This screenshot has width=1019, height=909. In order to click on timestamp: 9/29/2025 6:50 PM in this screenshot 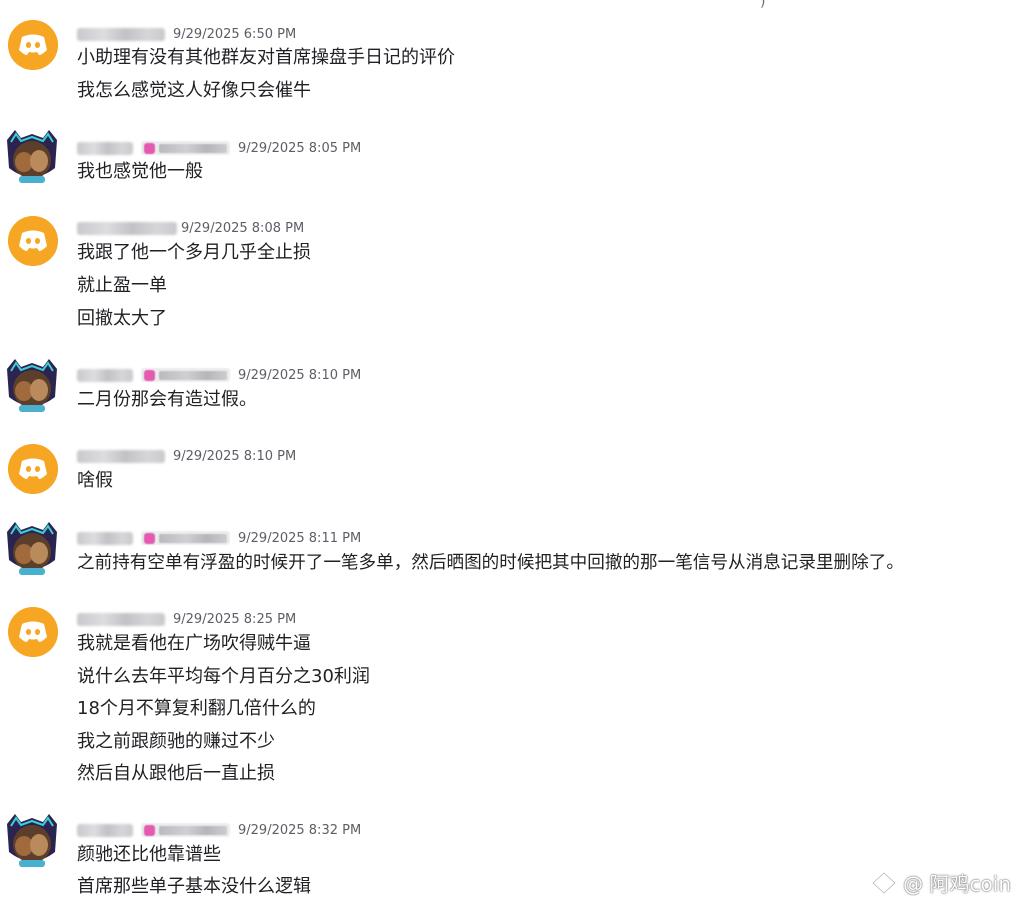, I will do `click(235, 34)`.